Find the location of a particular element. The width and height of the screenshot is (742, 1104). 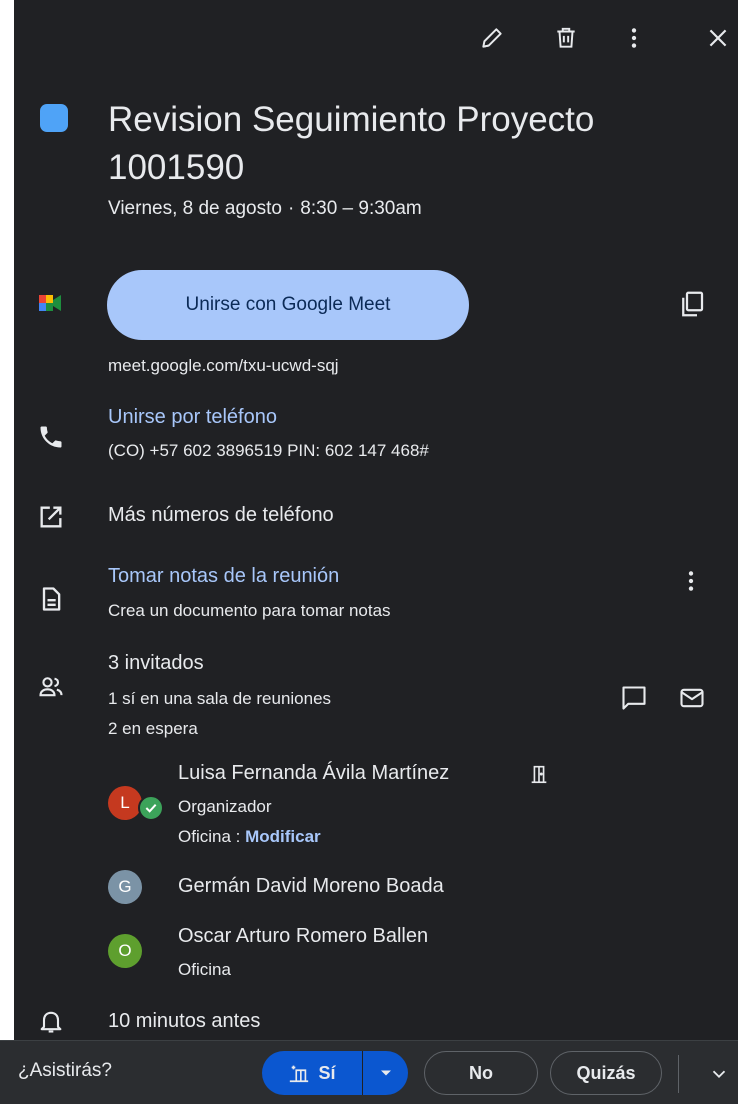

rsvp-yes-button: Sí is located at coordinates (312, 1073).